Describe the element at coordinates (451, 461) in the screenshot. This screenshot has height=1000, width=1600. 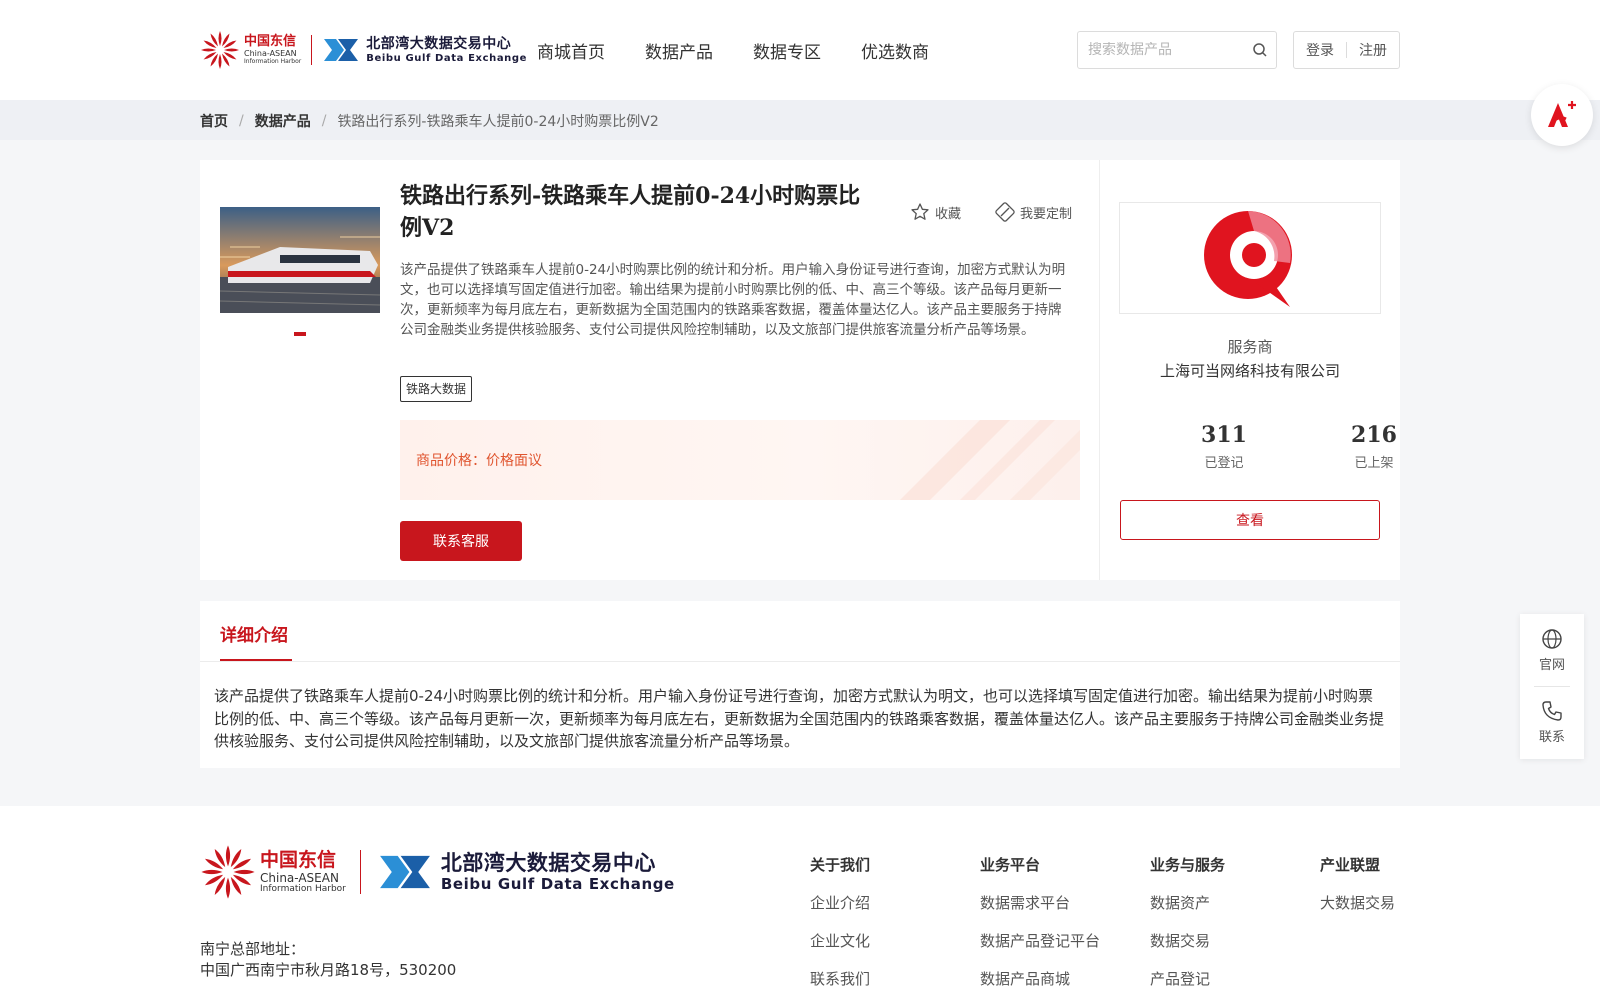
I see `price-label: 商品价格：` at that location.